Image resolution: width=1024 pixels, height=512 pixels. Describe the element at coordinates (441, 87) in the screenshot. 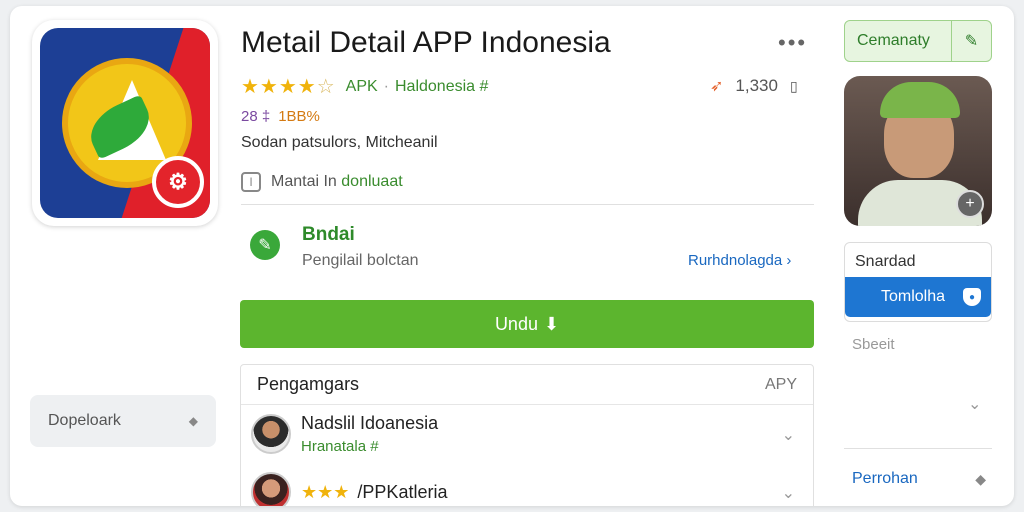

I see `country-label: Haldonesia #` at that location.